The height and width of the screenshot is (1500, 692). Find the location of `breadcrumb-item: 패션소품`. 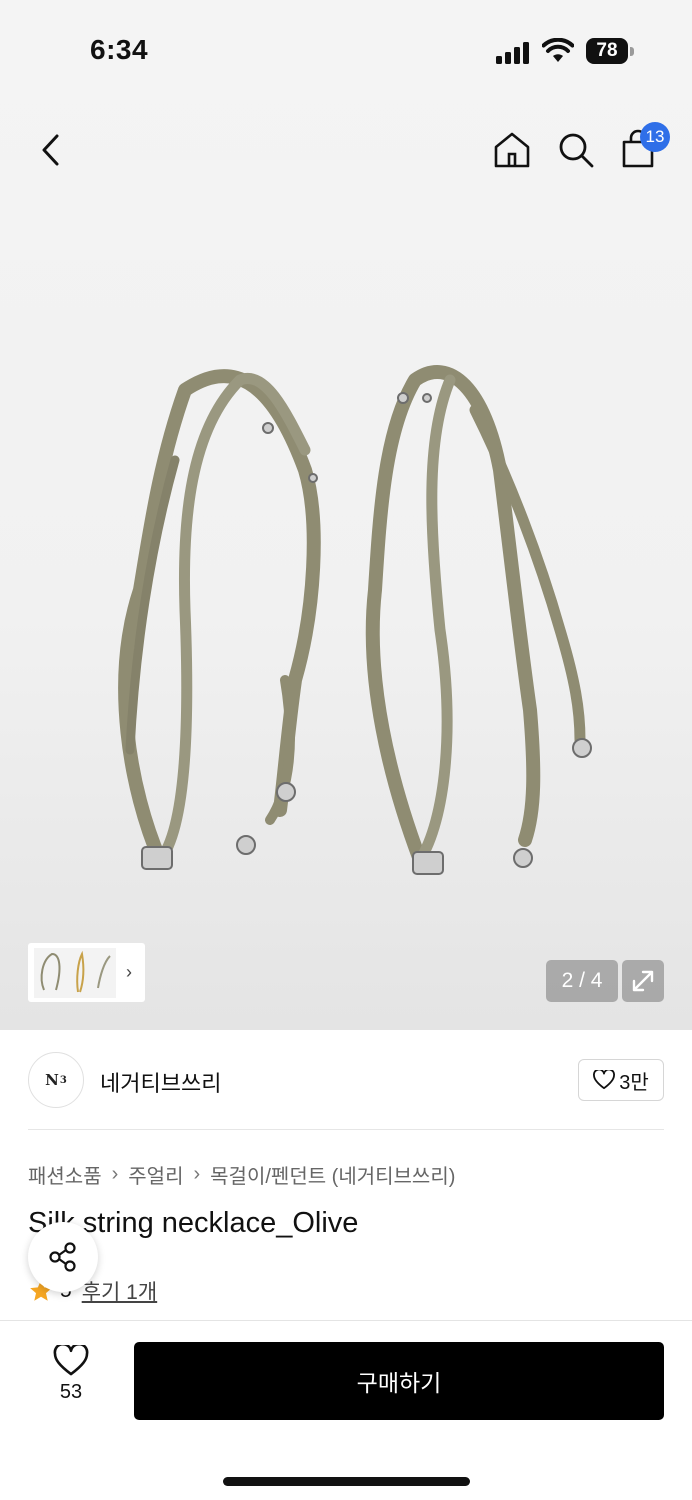

breadcrumb-item: 패션소품 is located at coordinates (65, 1174).